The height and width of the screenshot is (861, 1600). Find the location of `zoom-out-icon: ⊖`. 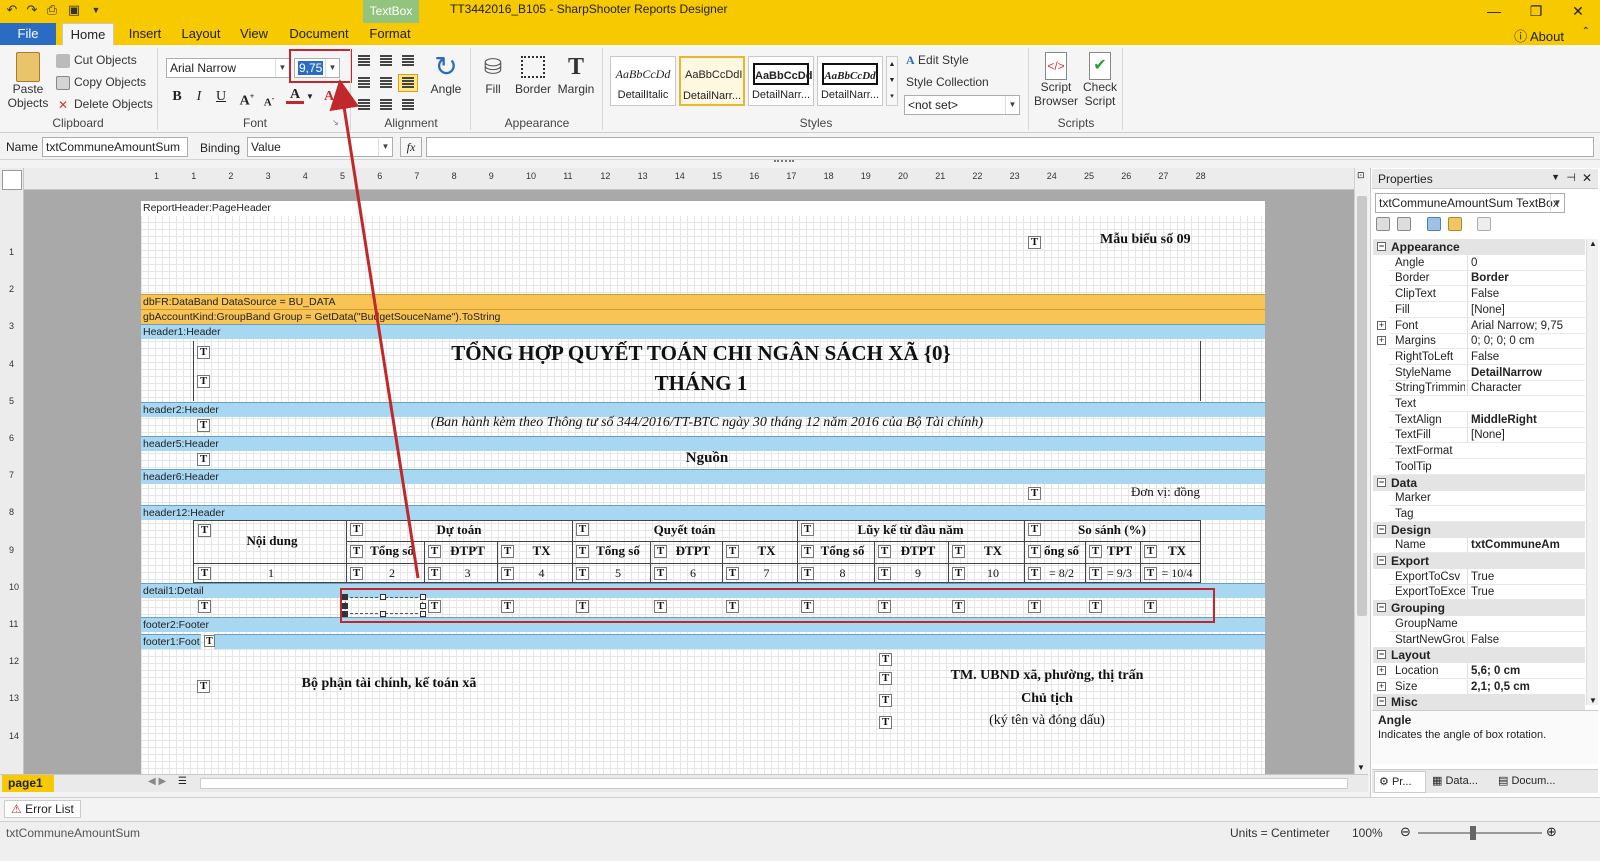

zoom-out-icon: ⊖ is located at coordinates (1405, 832).